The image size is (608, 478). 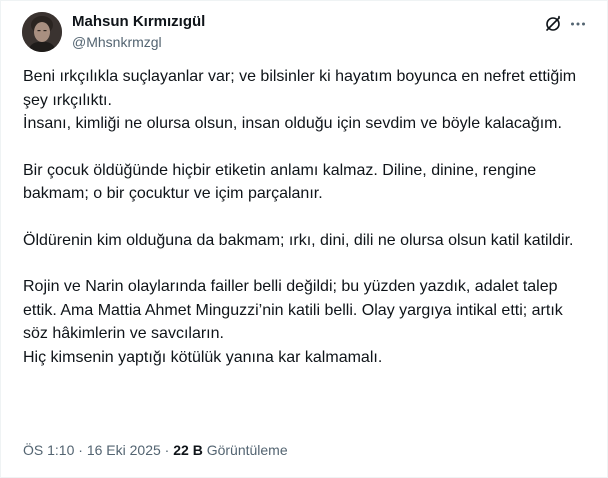 I want to click on more-icon, so click(x=578, y=24).